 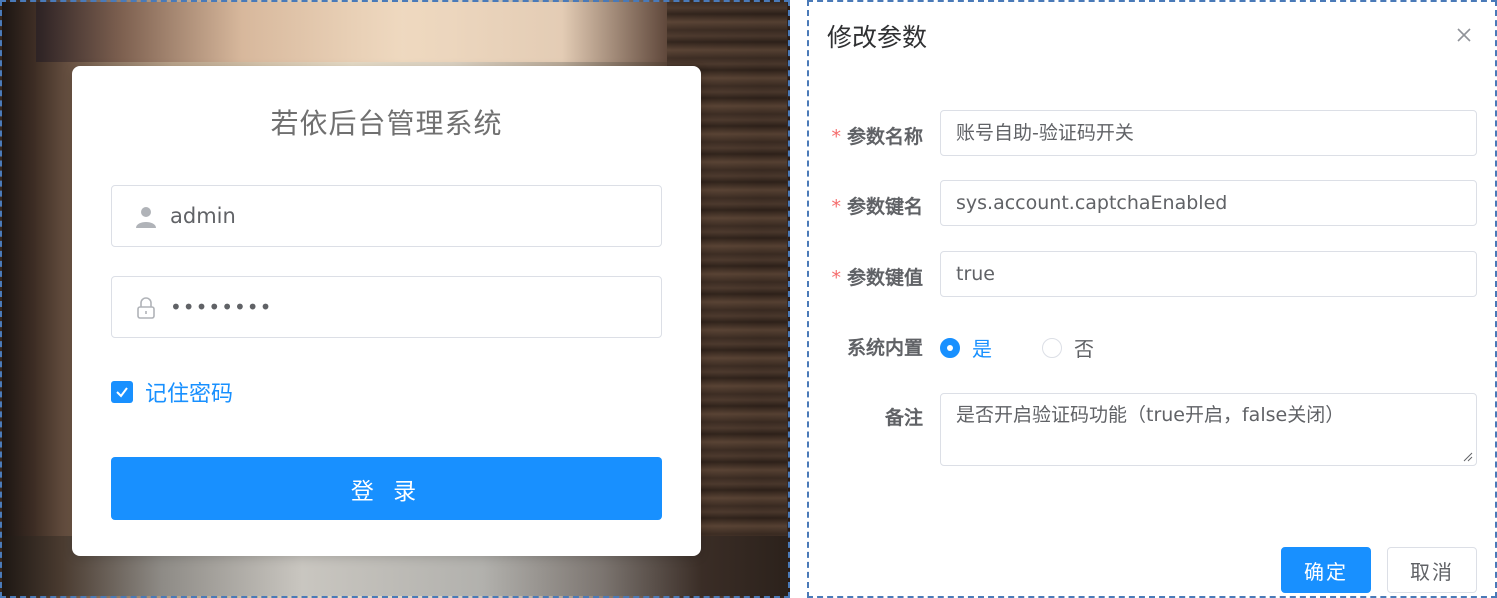 I want to click on radio-no-label: 否, so click(x=1084, y=347).